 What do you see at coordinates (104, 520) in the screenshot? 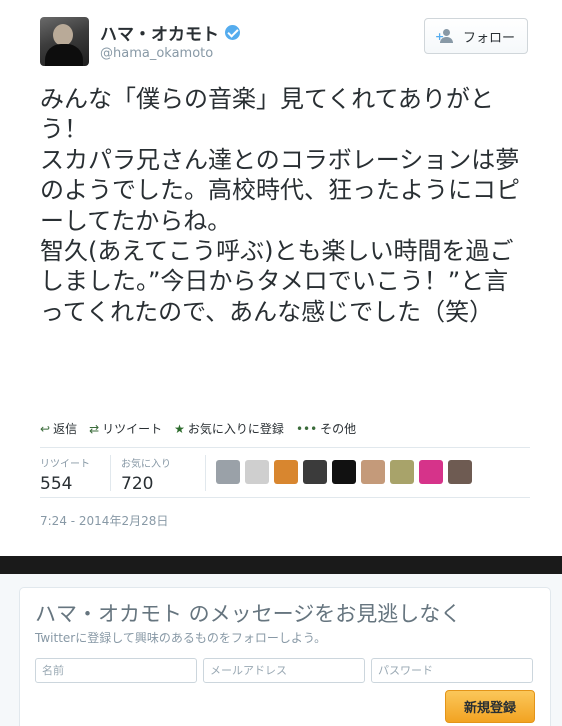
I see `tweet-timestamp: 7:24 - 2014年2月28日` at bounding box center [104, 520].